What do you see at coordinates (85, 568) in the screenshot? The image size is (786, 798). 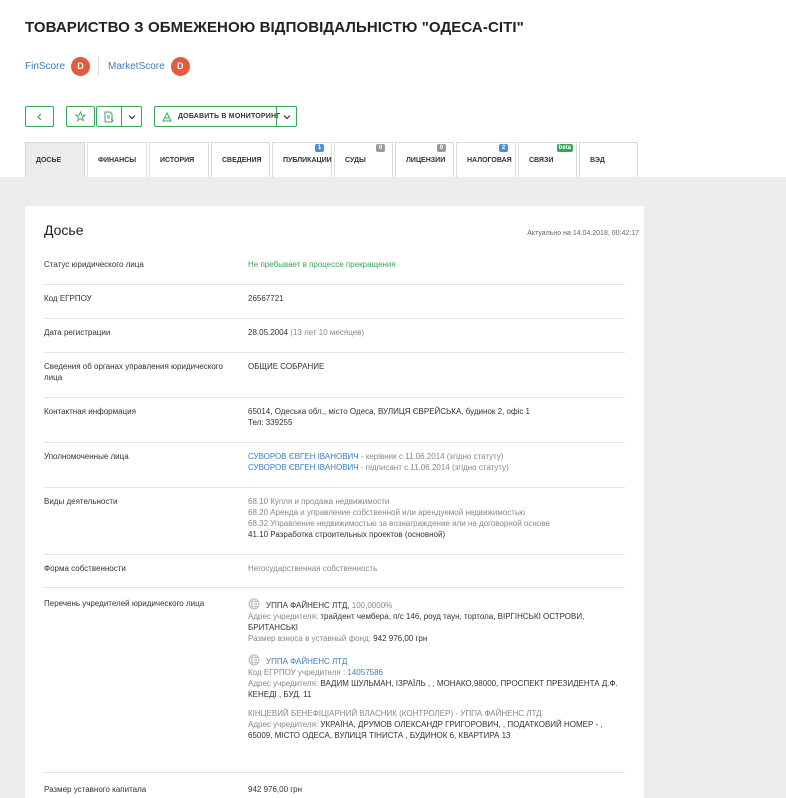 I see `row-label: Форма собственности` at bounding box center [85, 568].